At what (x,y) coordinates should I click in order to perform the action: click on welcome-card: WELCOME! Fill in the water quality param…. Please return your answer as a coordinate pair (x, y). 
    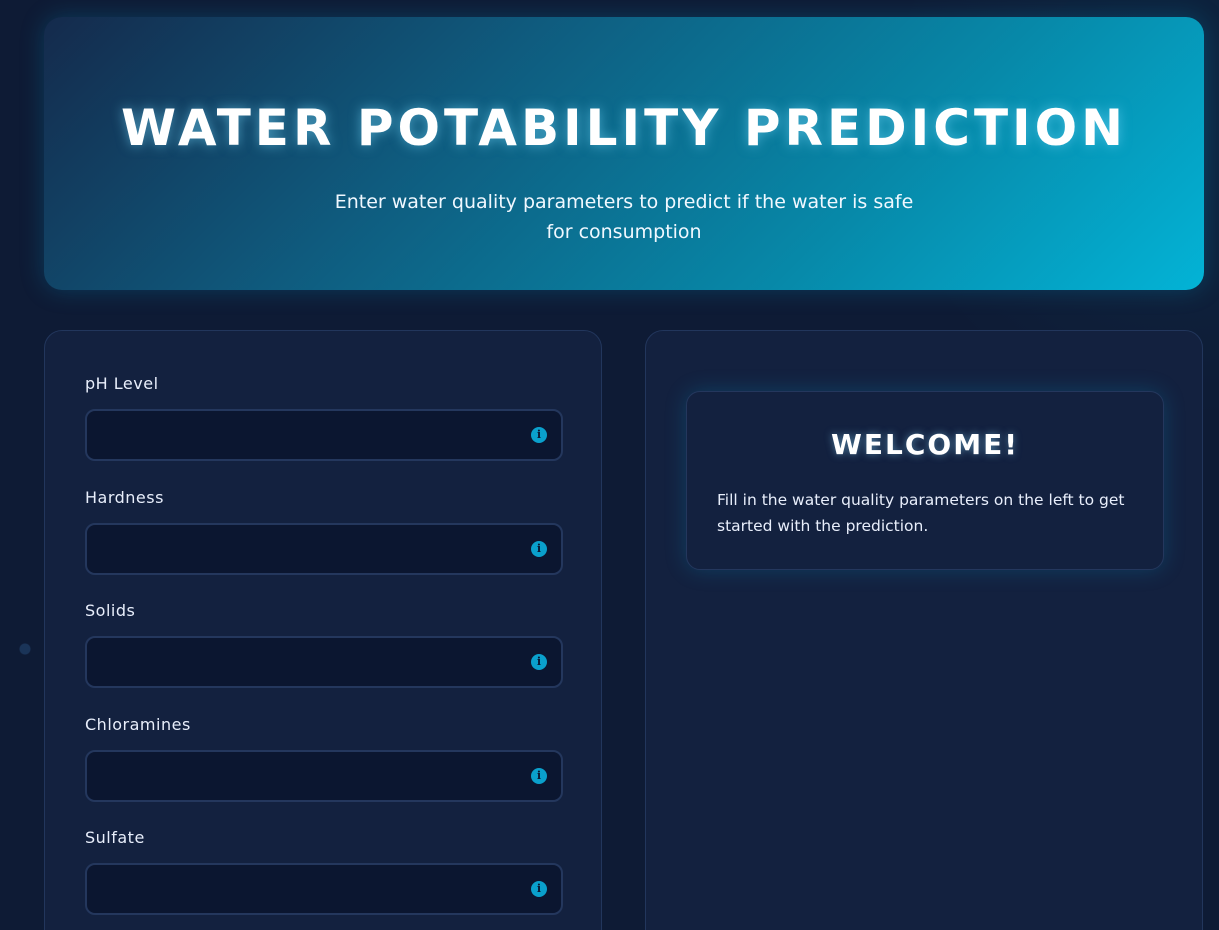
    Looking at the image, I should click on (925, 480).